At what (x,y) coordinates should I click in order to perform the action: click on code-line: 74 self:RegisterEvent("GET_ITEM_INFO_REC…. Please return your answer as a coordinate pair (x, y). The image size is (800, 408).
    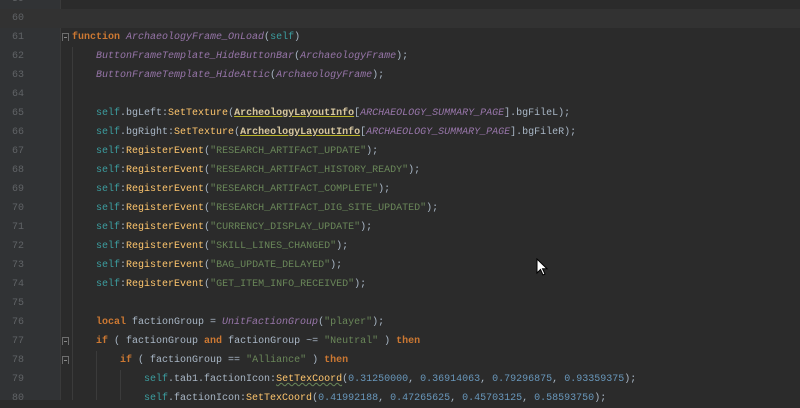
    Looking at the image, I should click on (400, 284).